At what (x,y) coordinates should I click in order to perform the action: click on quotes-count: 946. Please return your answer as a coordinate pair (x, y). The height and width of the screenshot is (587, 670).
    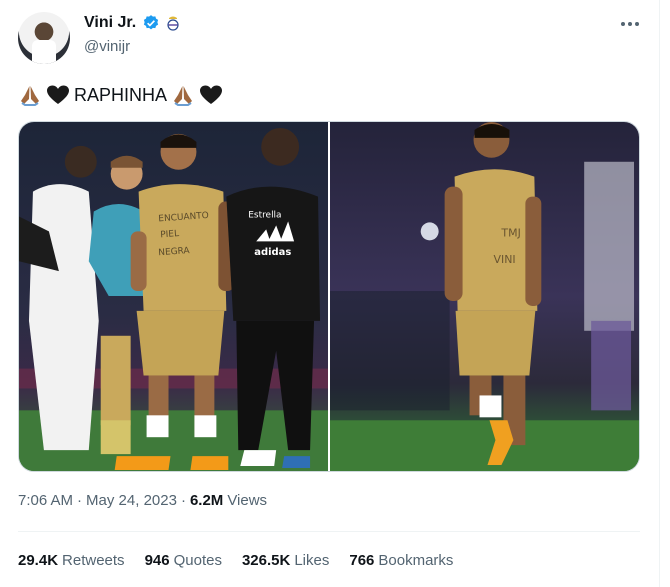
    Looking at the image, I should click on (157, 560).